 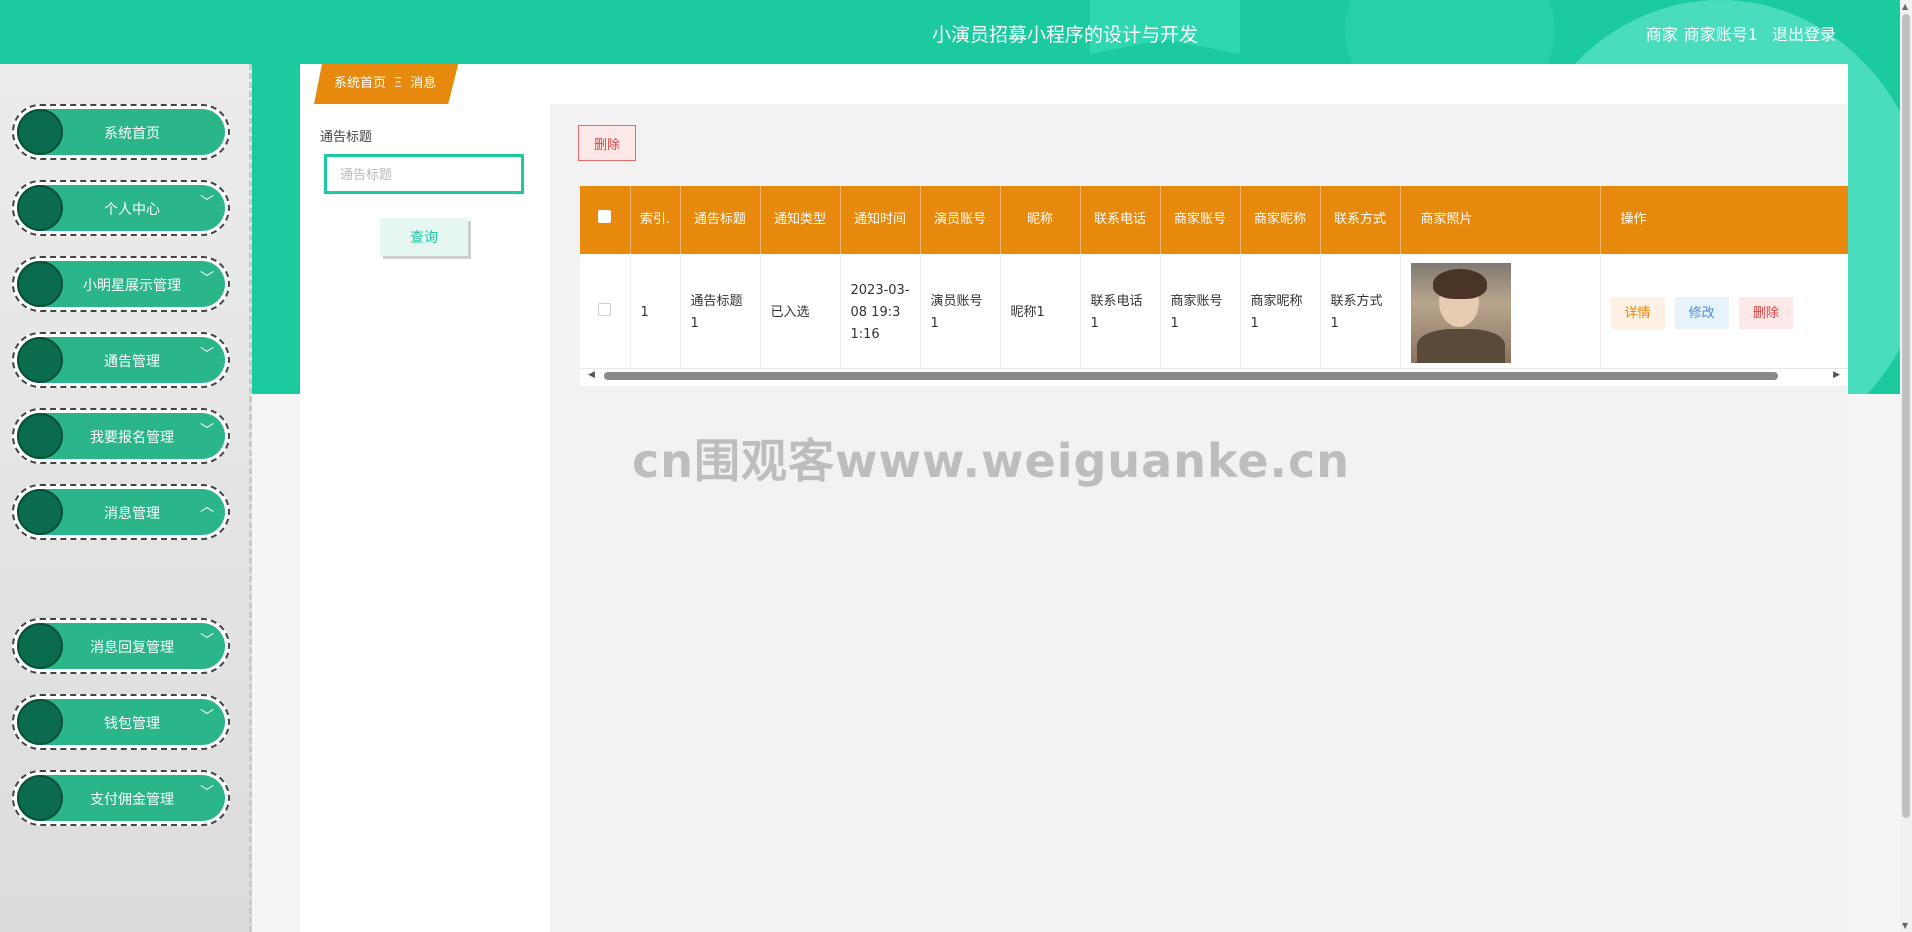 I want to click on scroll-left-icon: ◀, so click(x=591, y=375).